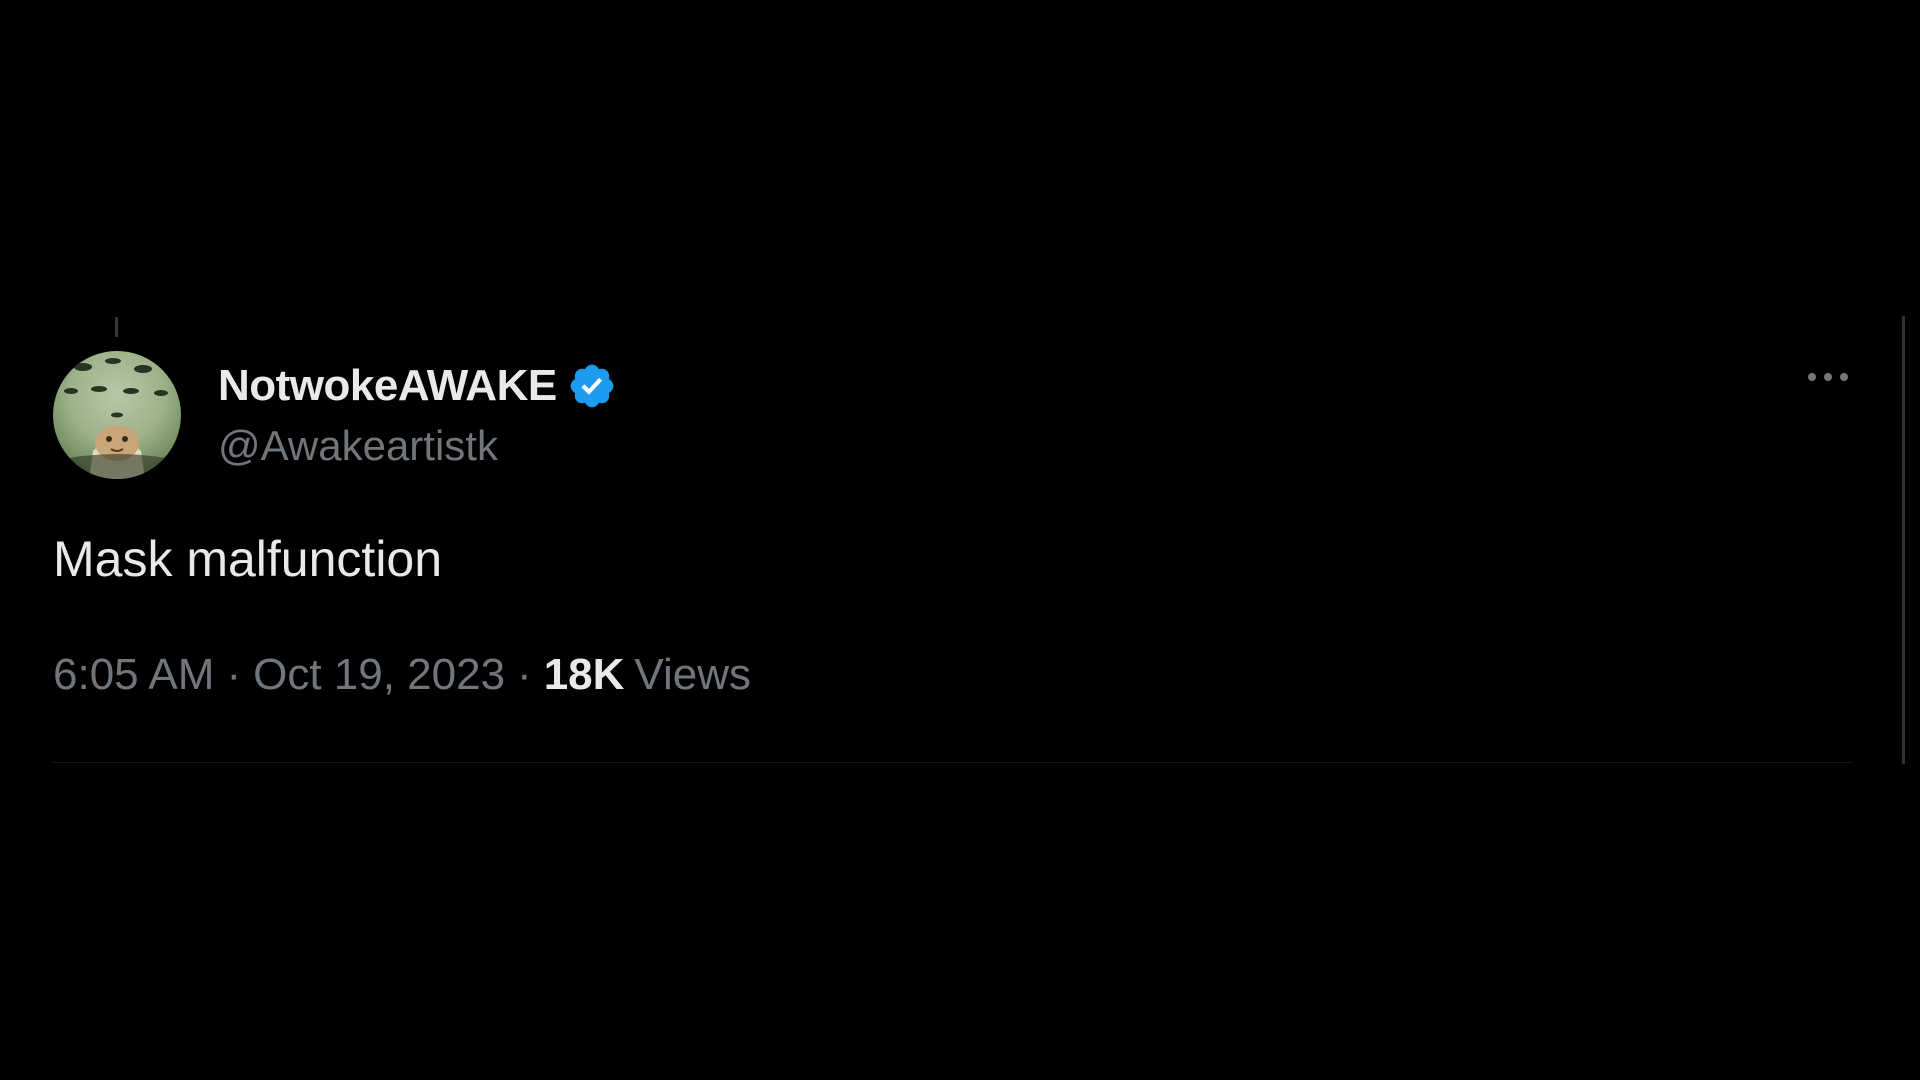 This screenshot has height=1080, width=1920. Describe the element at coordinates (248, 559) in the screenshot. I see `tweet-text: Mask malfunction` at that location.